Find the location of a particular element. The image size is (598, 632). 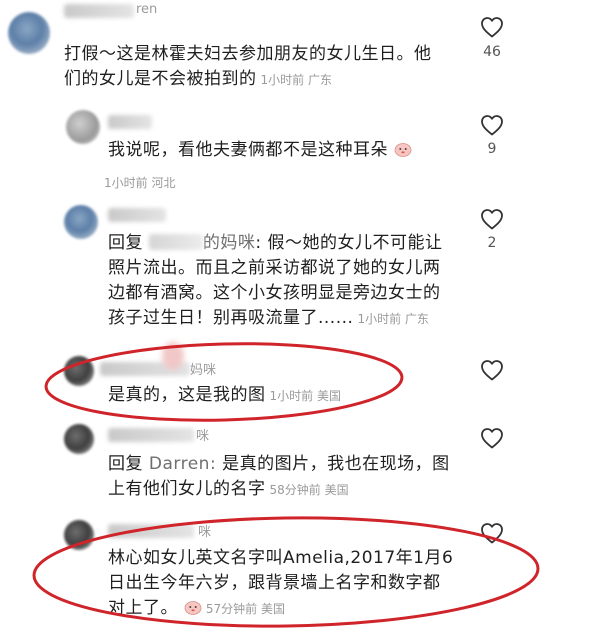

comment-line-with-emoji: 我说呢，看他夫妻俩都不是这种耳朵 is located at coordinates (288, 150).